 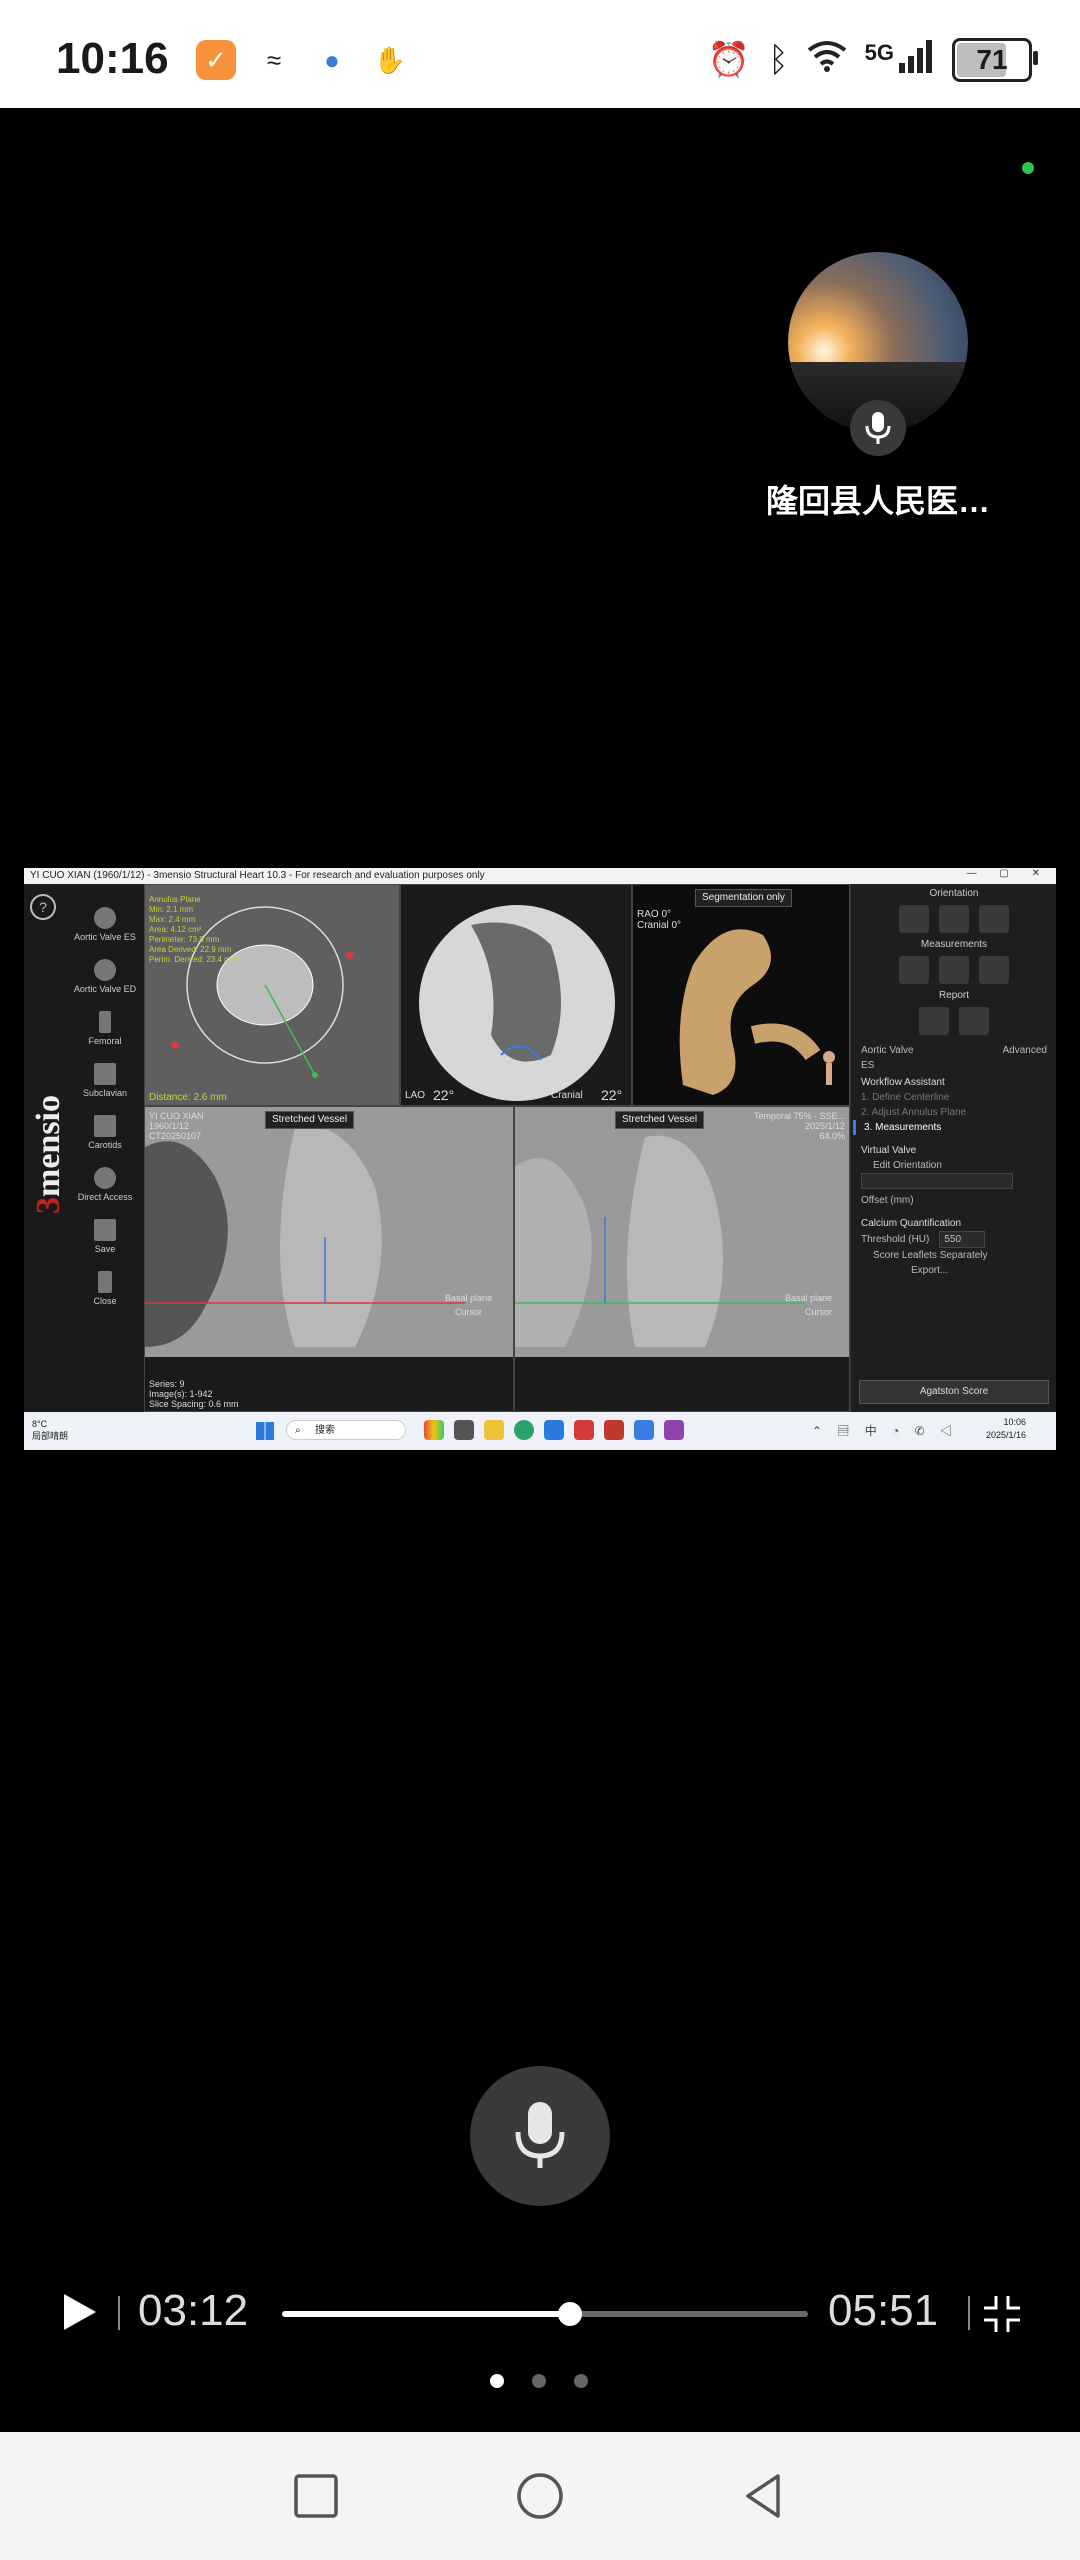 I want to click on workflow-step-2: 2. Adjust Annulus Plane, so click(x=953, y=1112).